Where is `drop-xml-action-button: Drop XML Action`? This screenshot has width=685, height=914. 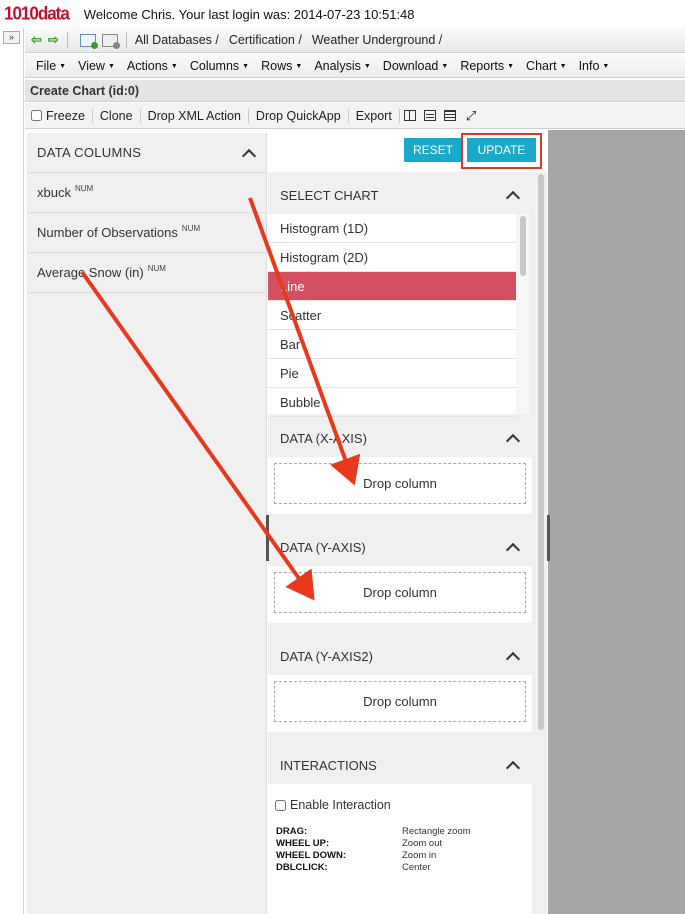
drop-xml-action-button: Drop XML Action is located at coordinates (195, 115).